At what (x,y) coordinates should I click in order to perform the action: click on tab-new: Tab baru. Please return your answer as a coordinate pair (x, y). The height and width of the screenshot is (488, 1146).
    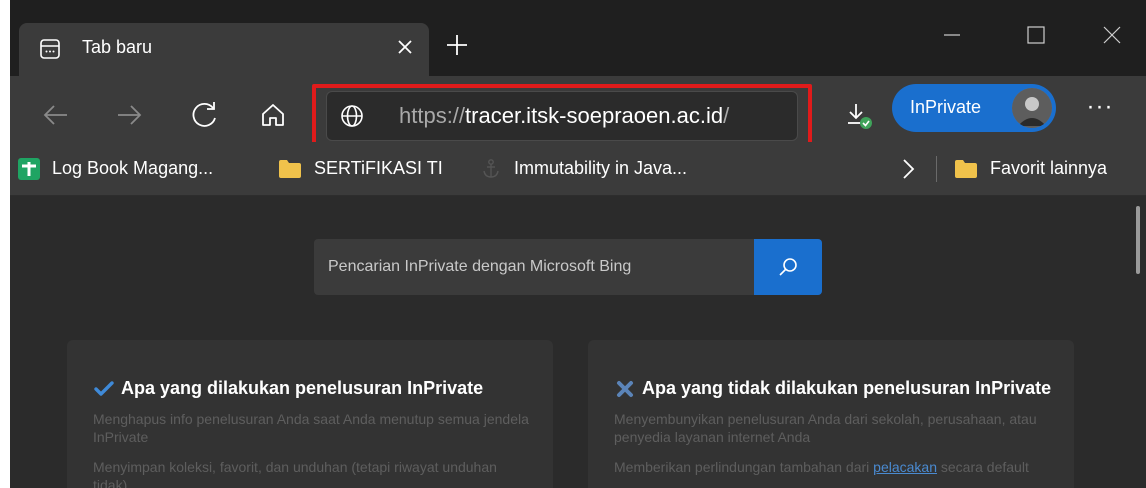
    Looking at the image, I should click on (224, 49).